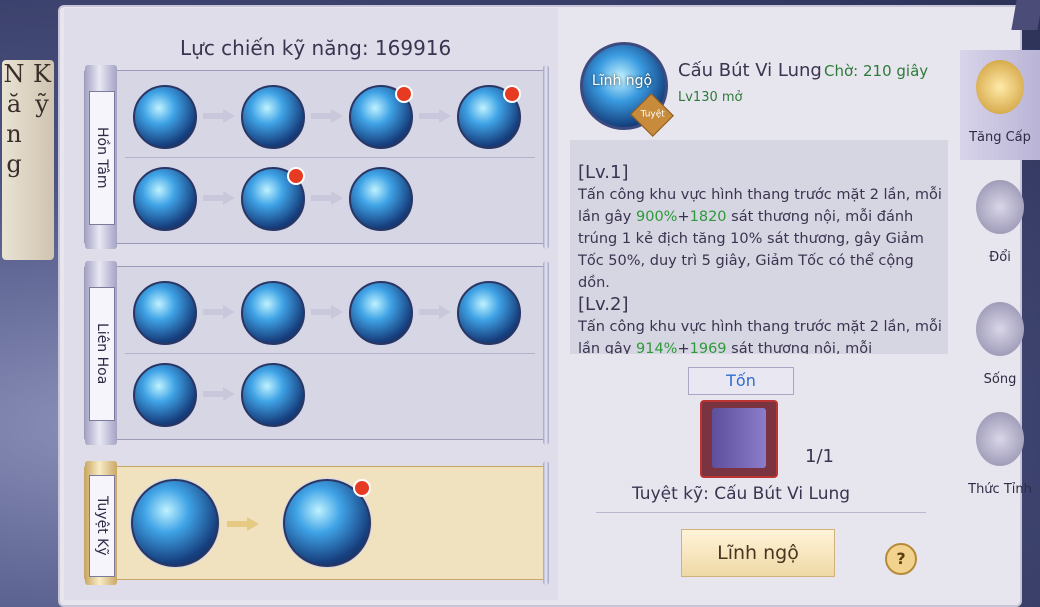 This screenshot has width=1040, height=607. I want to click on side-title: Kỹ Năng, so click(28, 160).